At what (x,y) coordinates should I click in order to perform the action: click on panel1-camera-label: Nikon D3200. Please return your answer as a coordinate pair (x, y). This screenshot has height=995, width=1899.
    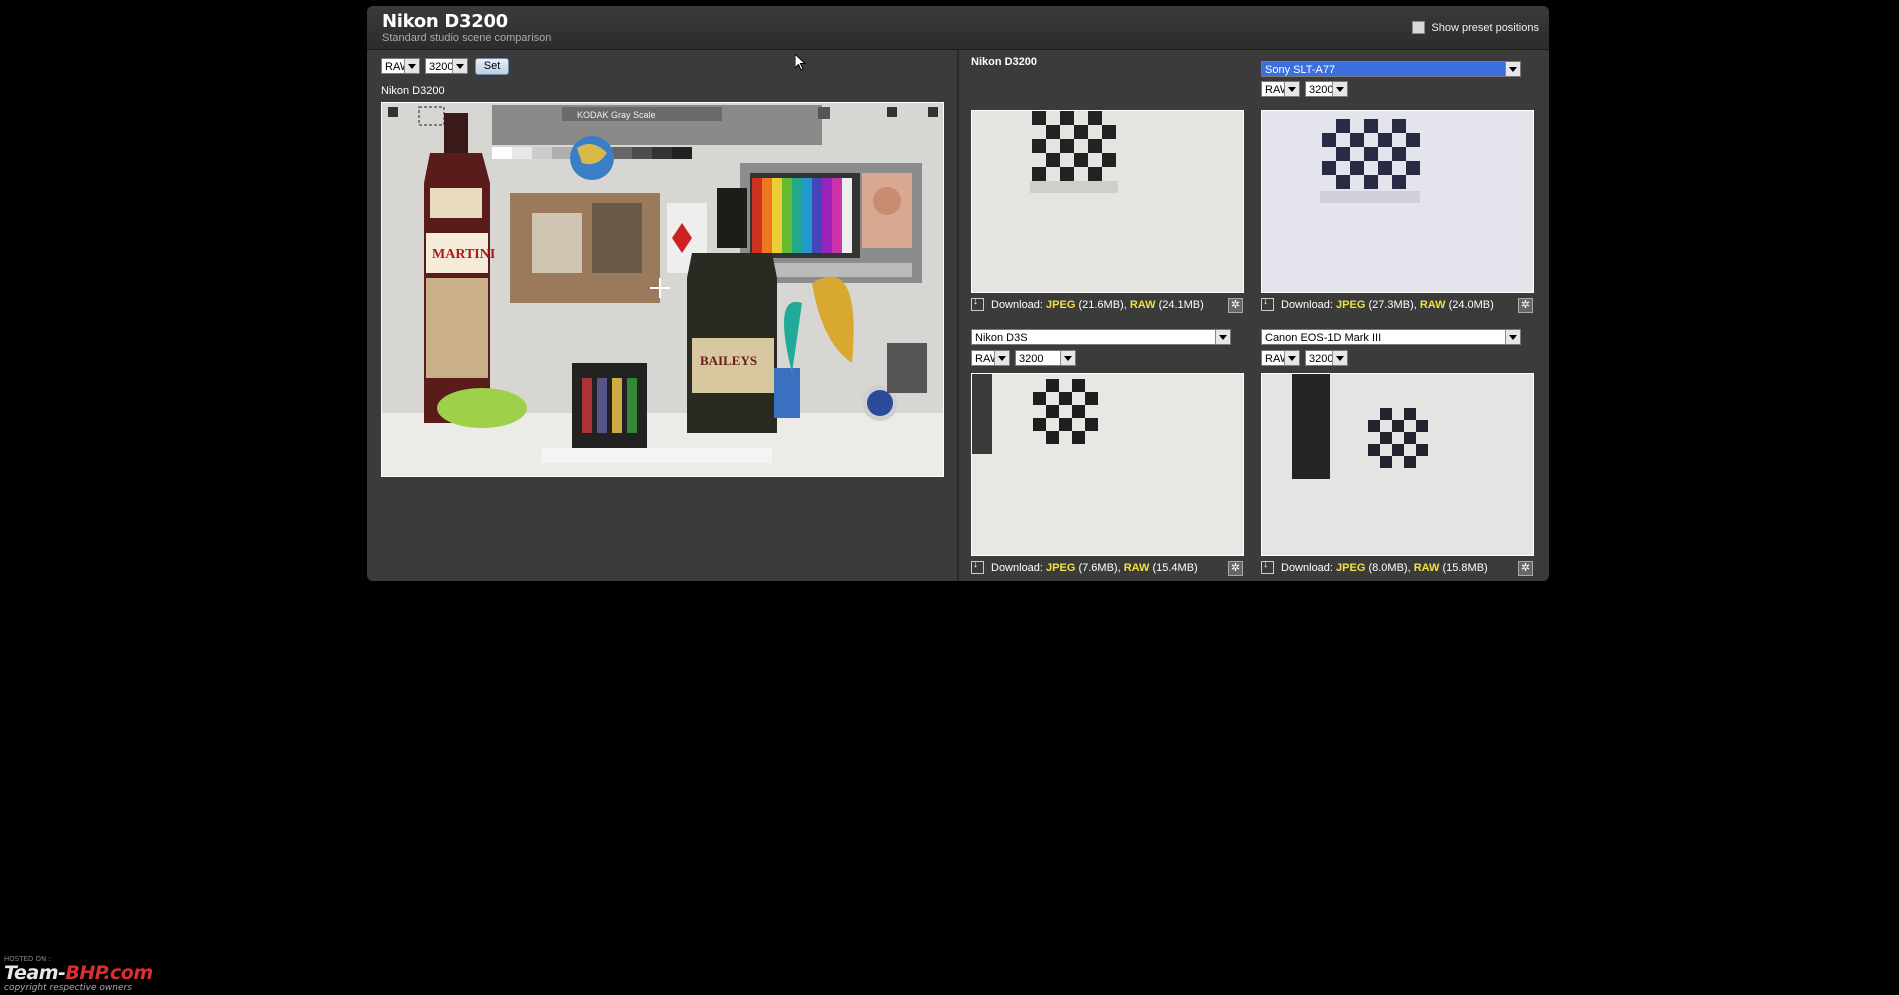
    Looking at the image, I should click on (1004, 62).